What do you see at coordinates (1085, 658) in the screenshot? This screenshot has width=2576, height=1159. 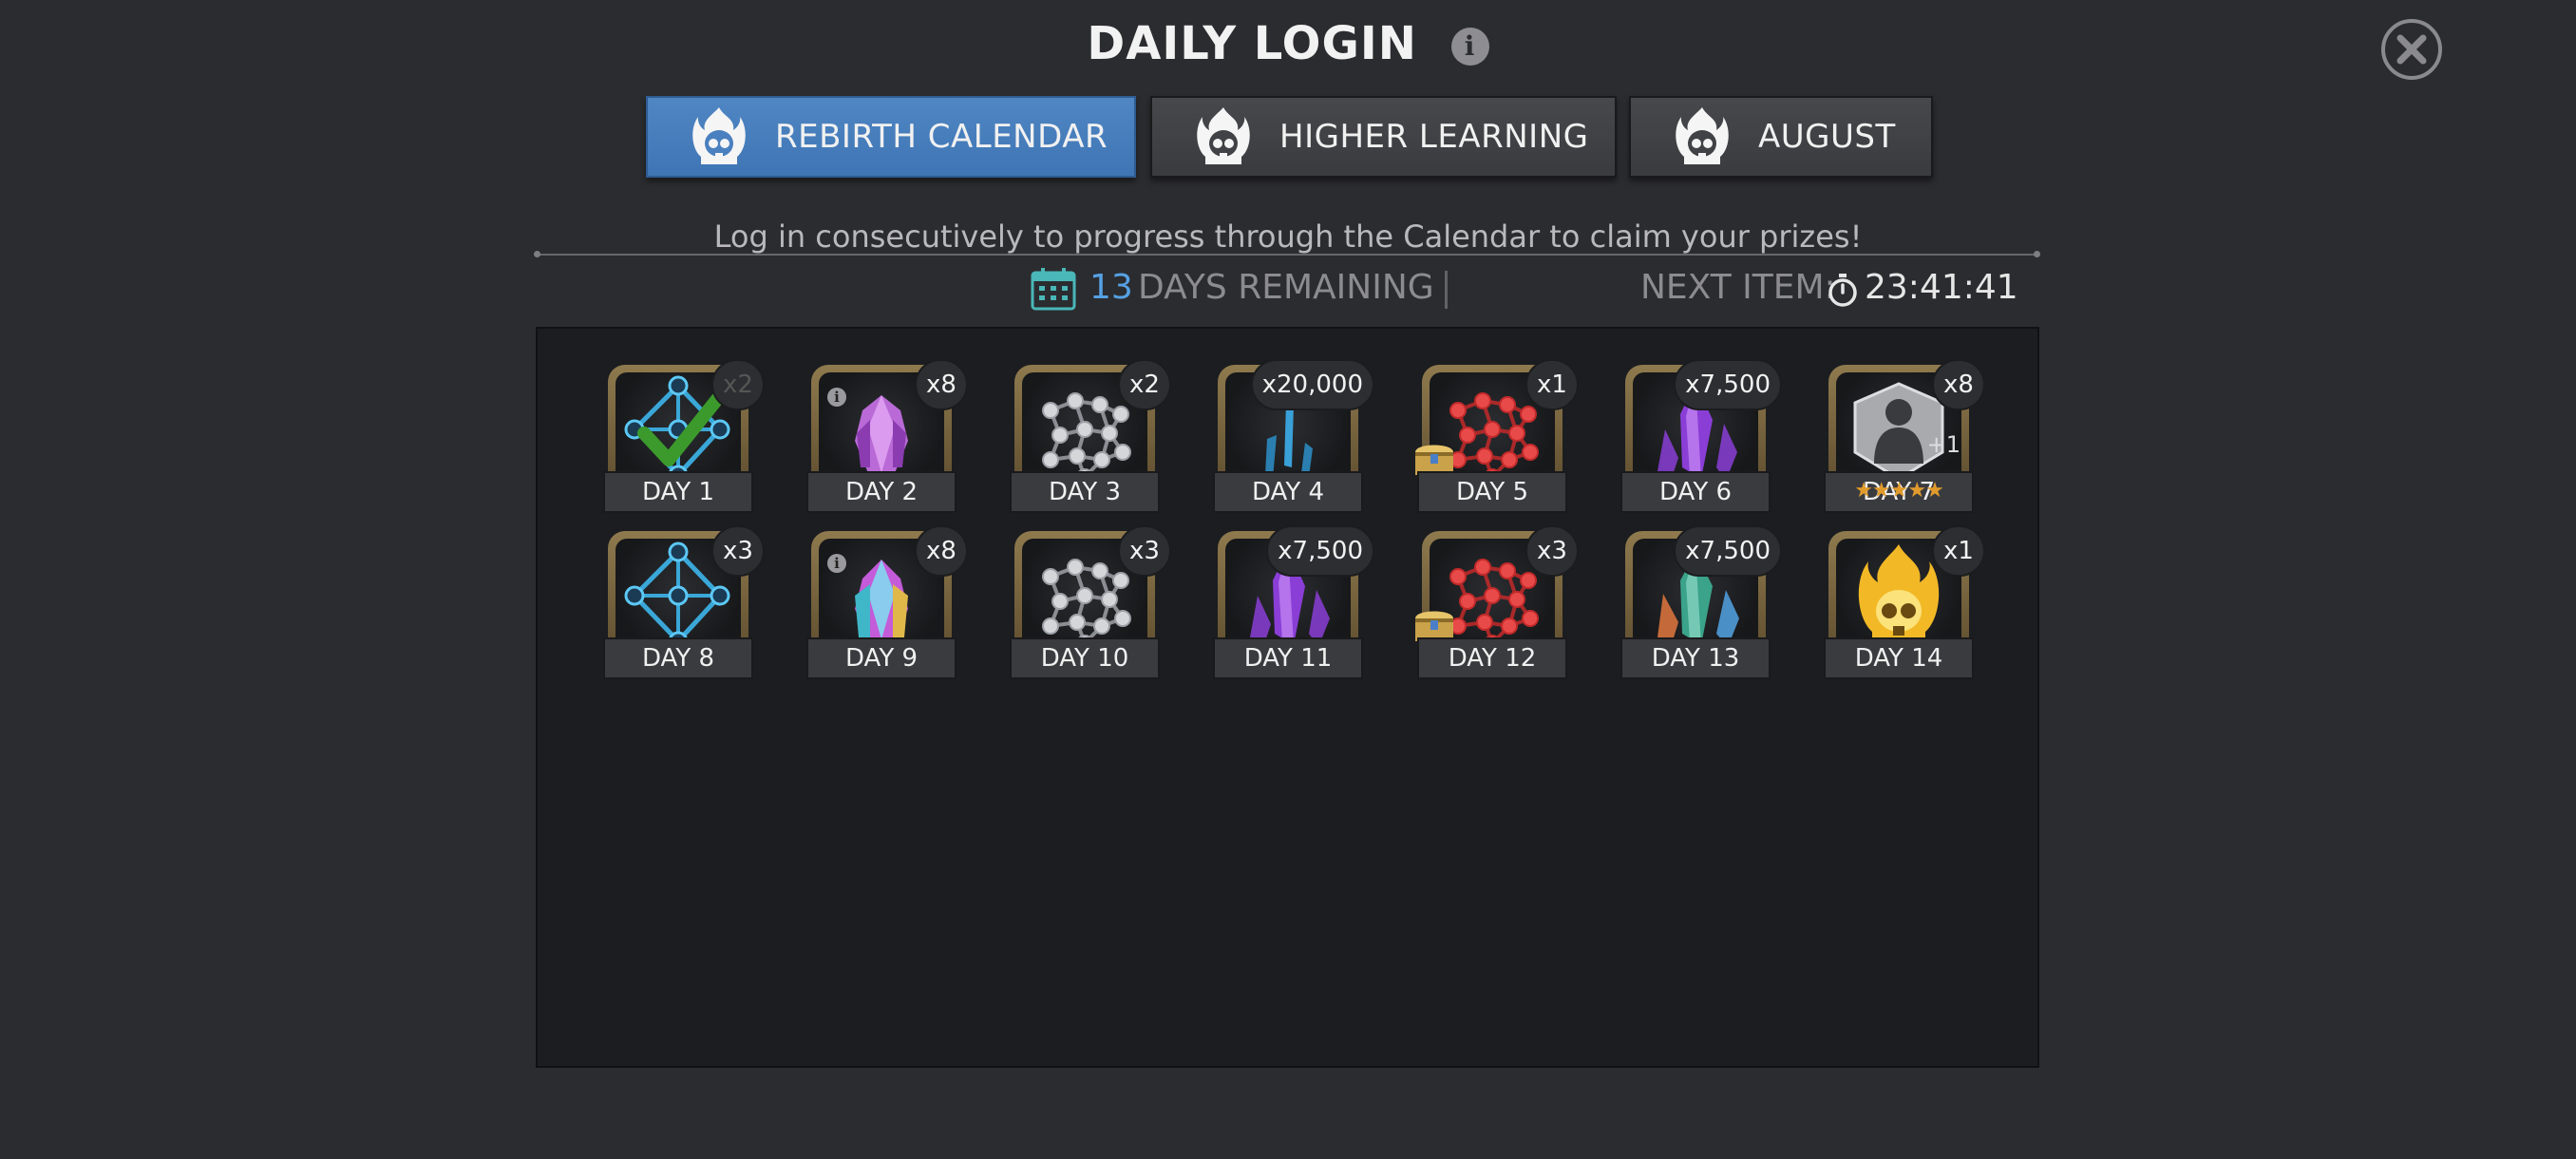 I see `day-label: DAY 10` at bounding box center [1085, 658].